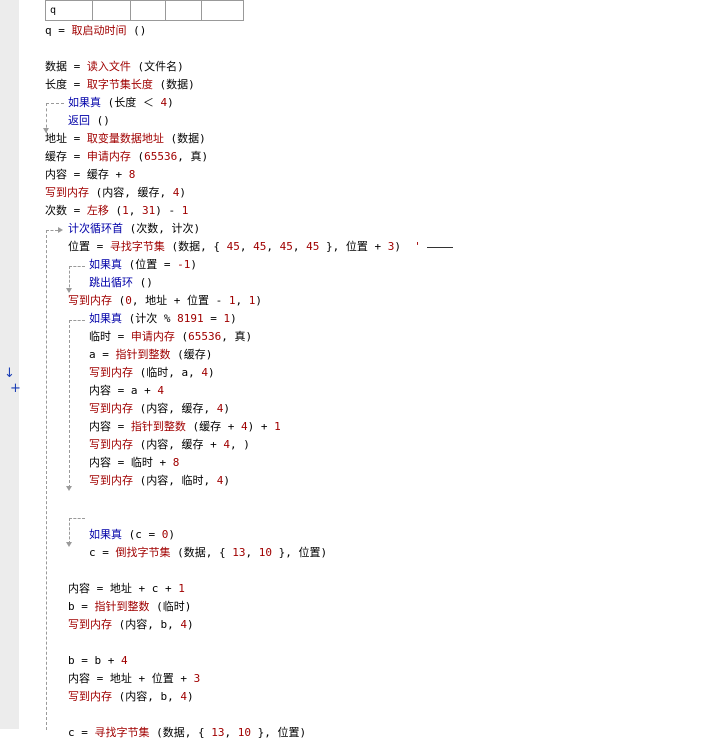 Image resolution: width=708 pixels, height=742 pixels. I want to click on code-line: 次数 = 左移 (1, 31) - 1, so click(116, 211).